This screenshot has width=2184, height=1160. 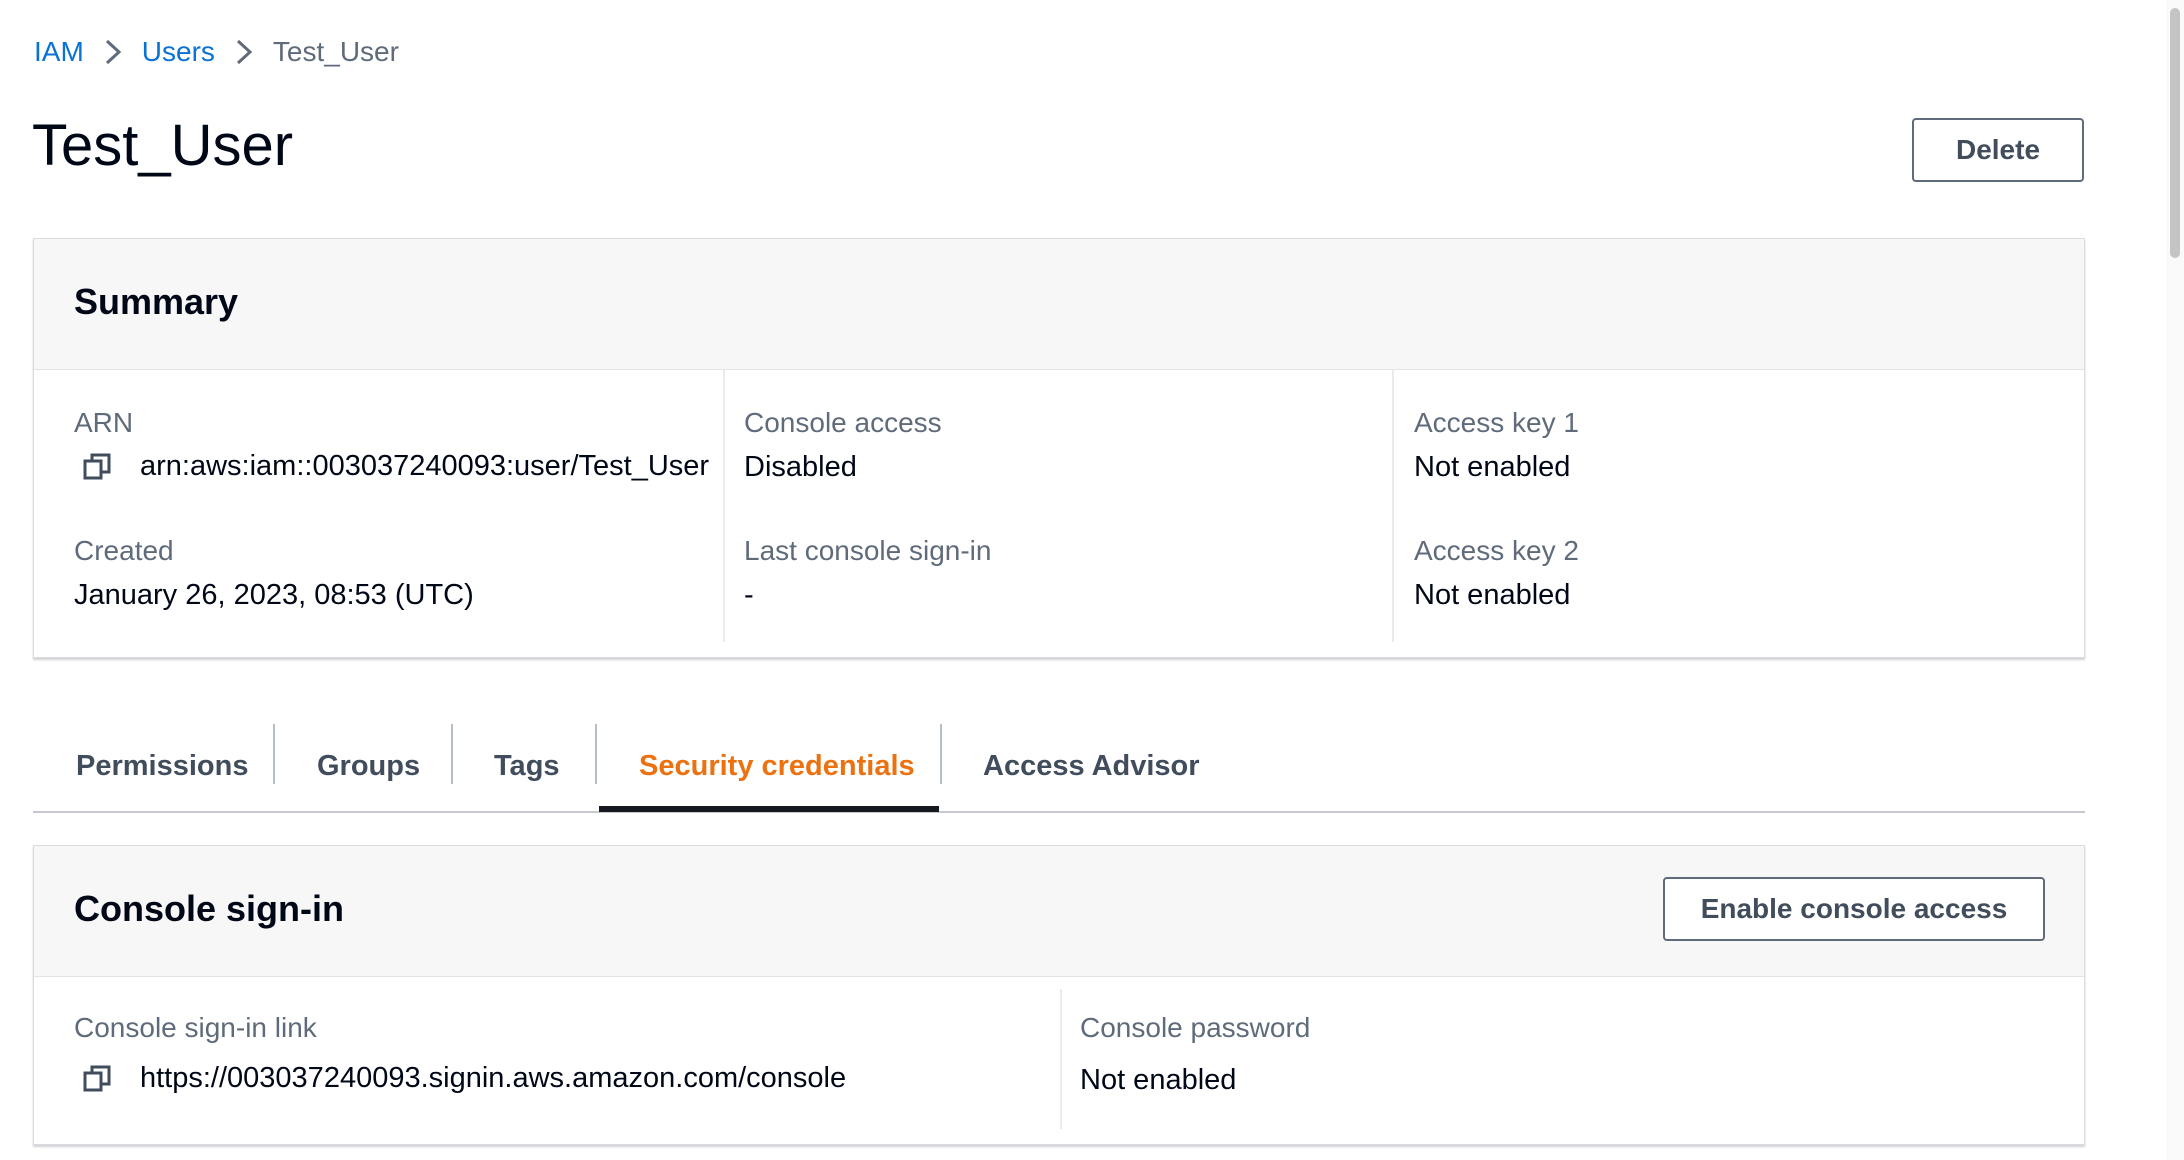 What do you see at coordinates (749, 595) in the screenshot?
I see `last-signin-value: -` at bounding box center [749, 595].